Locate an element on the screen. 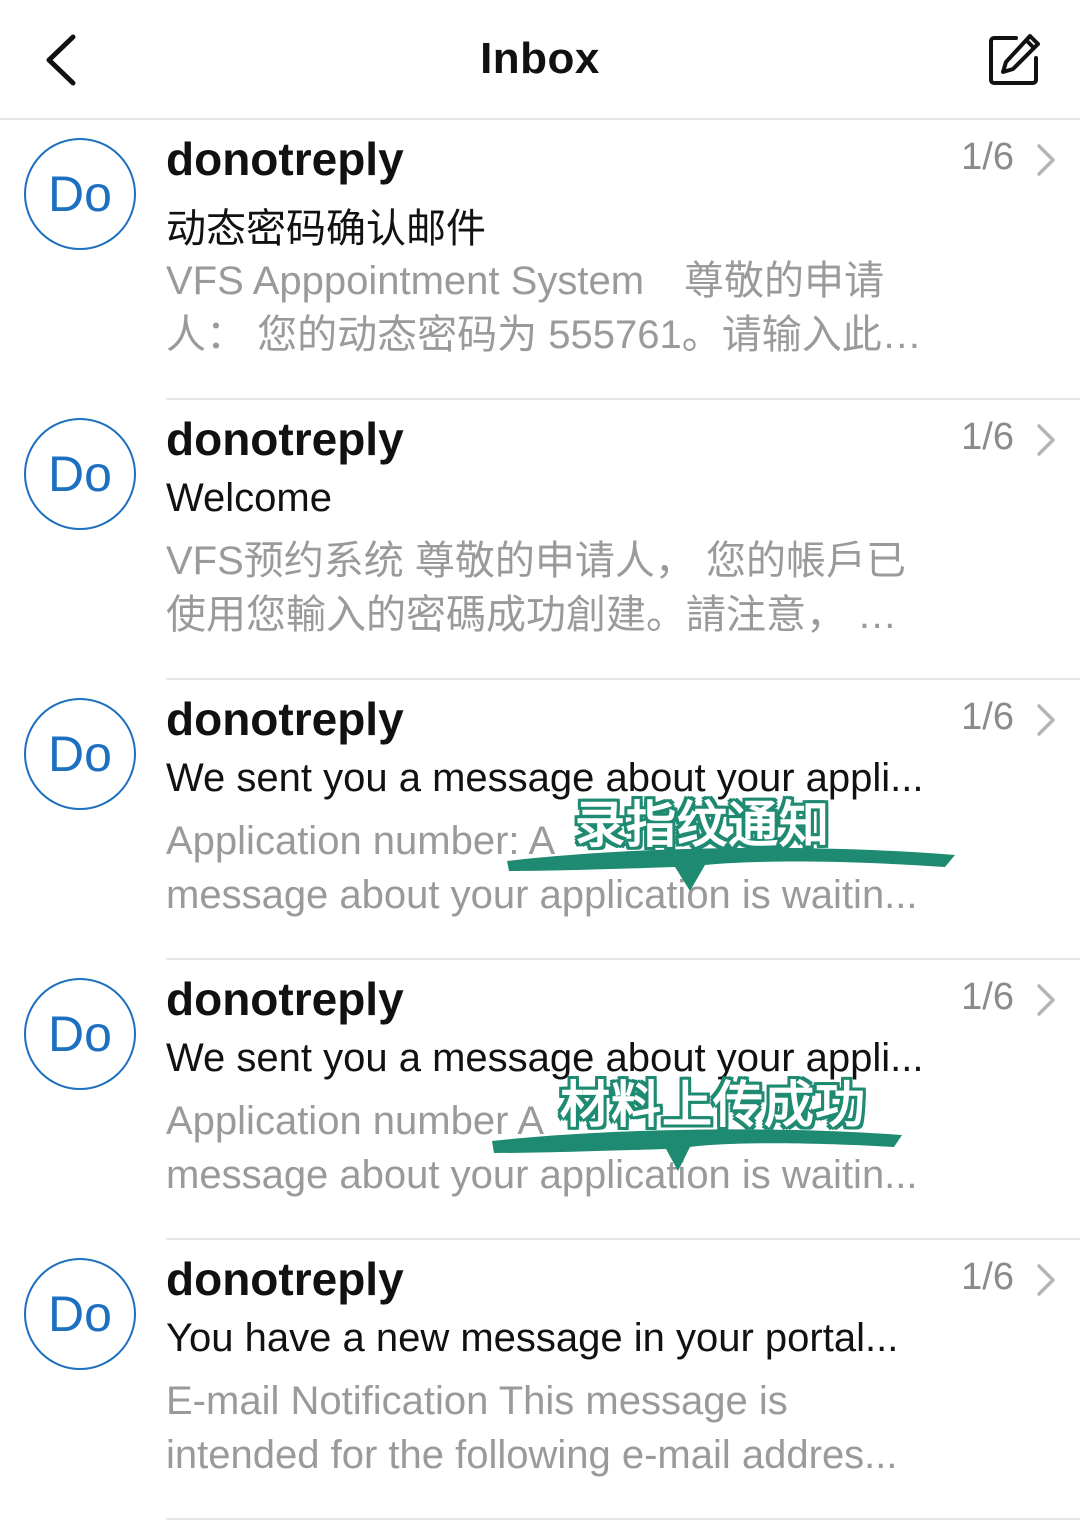  navigation-bar: Inbox is located at coordinates (540, 60).